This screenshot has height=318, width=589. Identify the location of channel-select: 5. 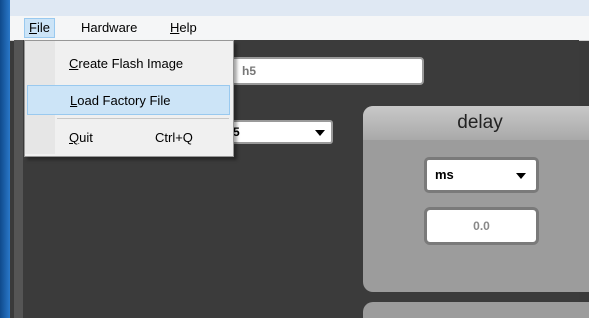
(279, 132).